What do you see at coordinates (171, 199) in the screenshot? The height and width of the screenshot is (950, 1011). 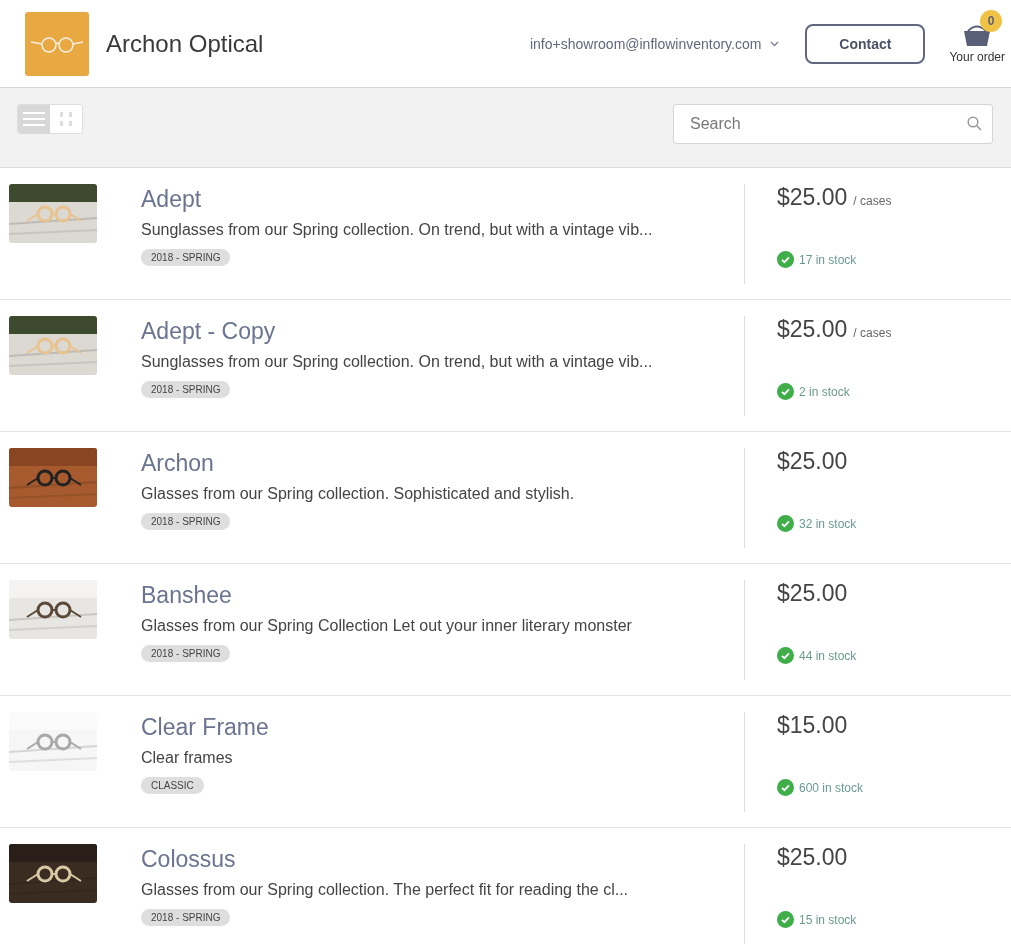 I see `product-name: Adept` at bounding box center [171, 199].